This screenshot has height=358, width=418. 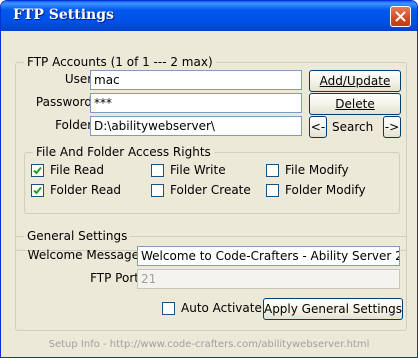 What do you see at coordinates (77, 236) in the screenshot?
I see `general-settings-legend: General Settings` at bounding box center [77, 236].